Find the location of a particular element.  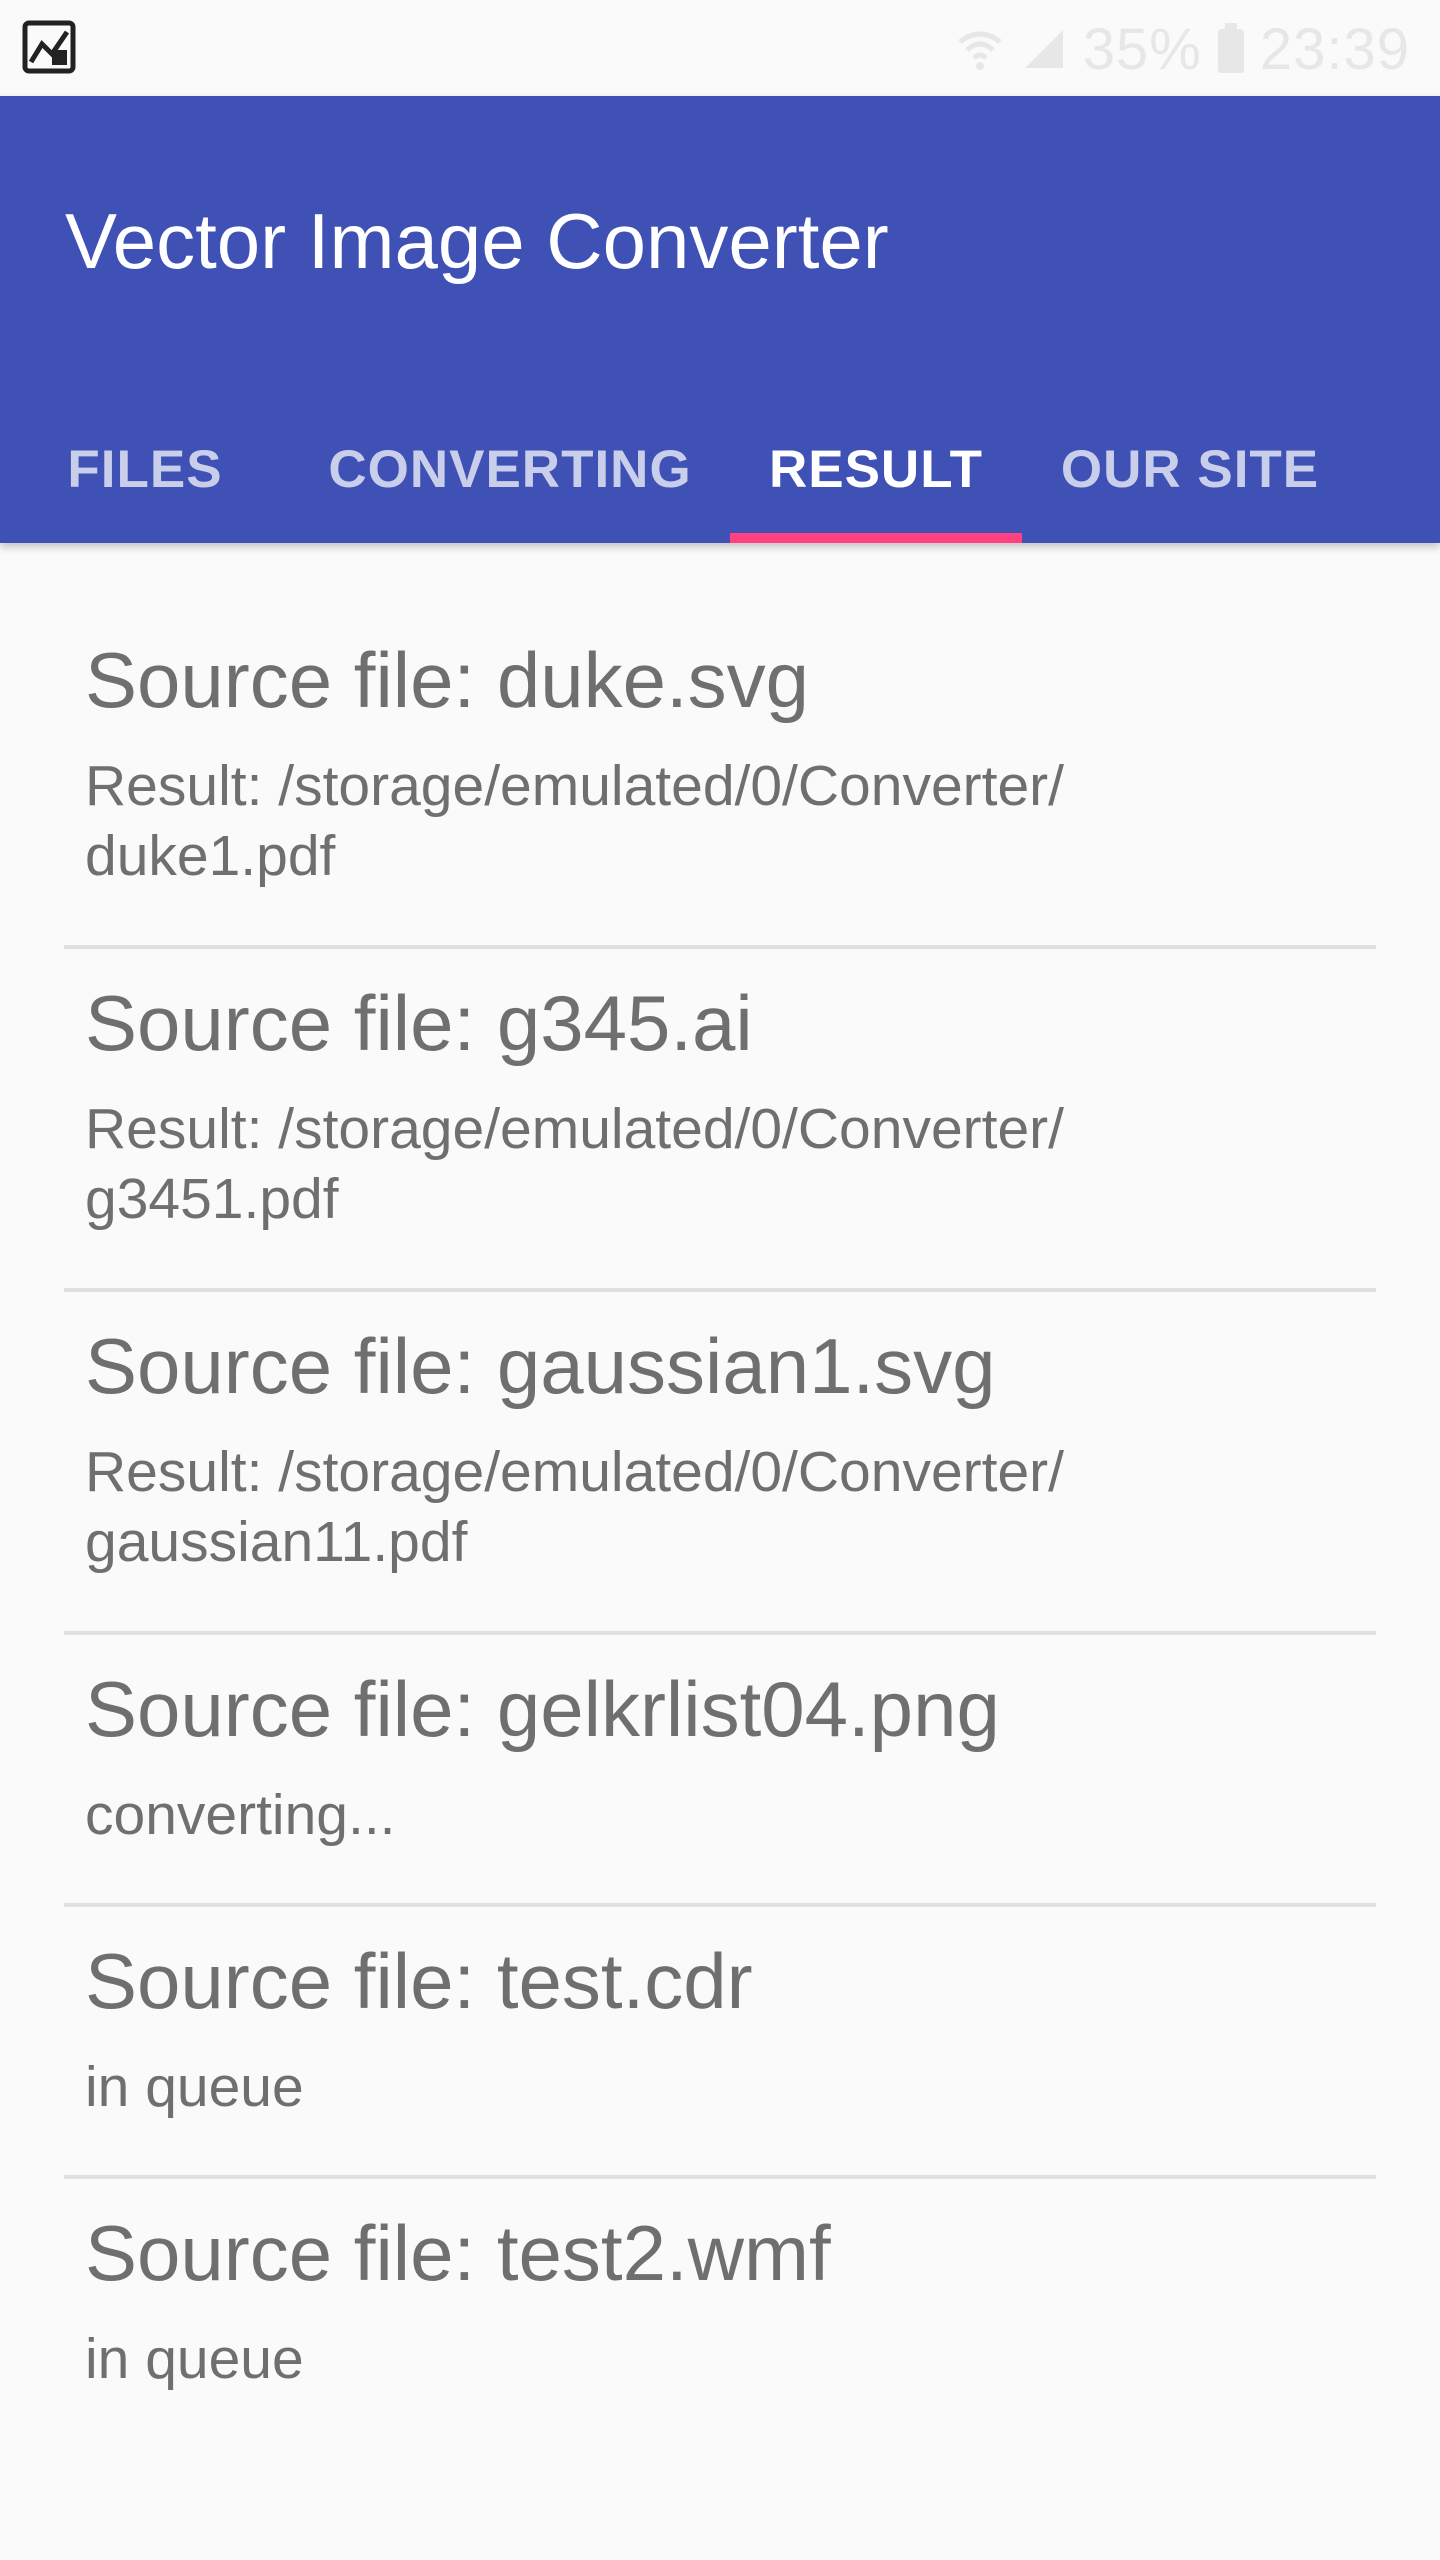

list-item: Source file: test.cdr in queue is located at coordinates (720, 2043).